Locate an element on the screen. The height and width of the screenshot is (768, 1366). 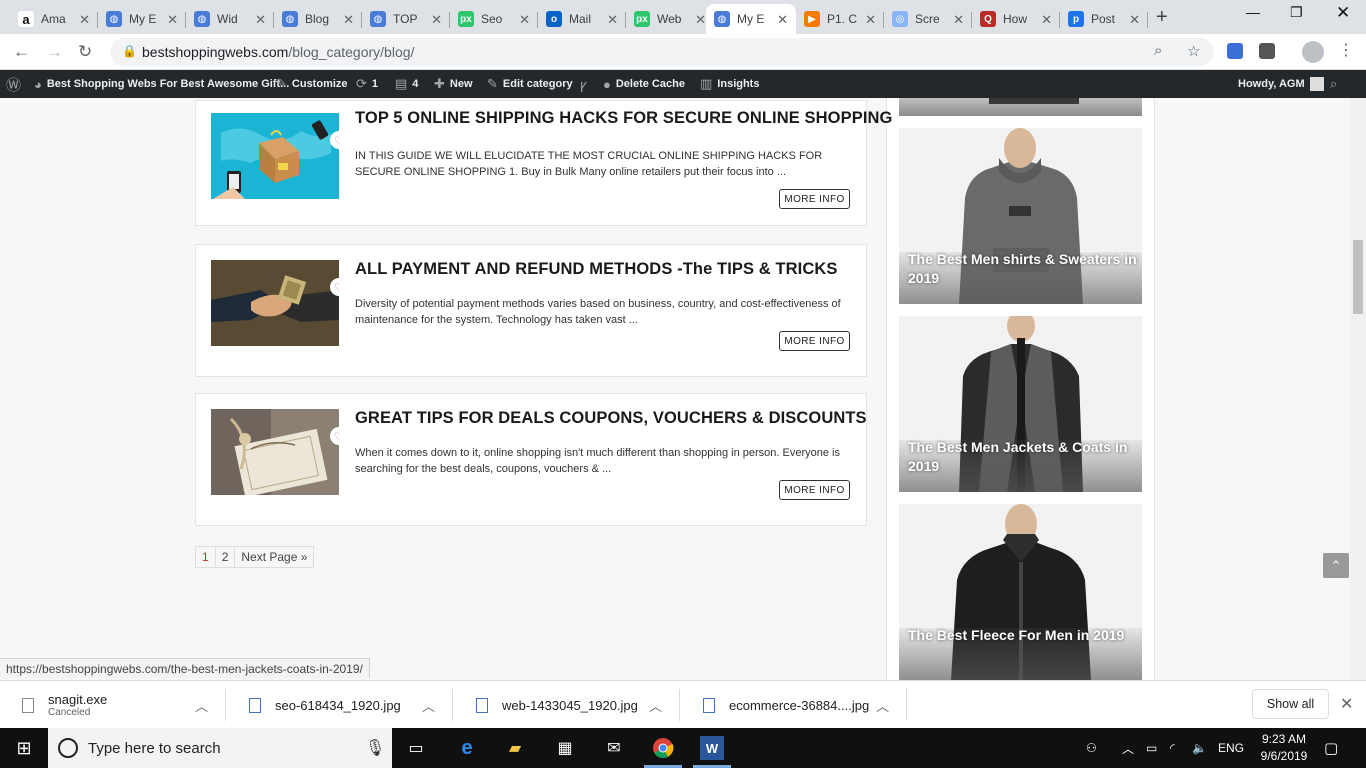
admin-delete-cache-link: ● Delete Cache is located at coordinates (644, 84).